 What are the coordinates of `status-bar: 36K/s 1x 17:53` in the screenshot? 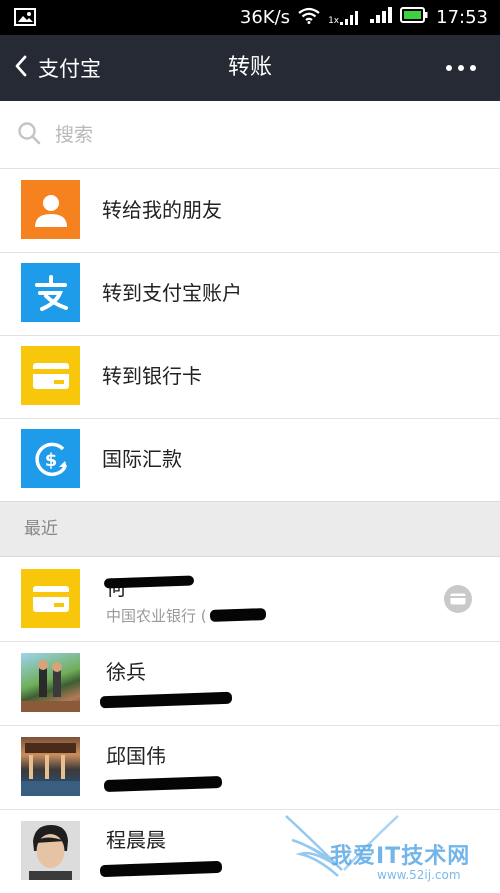 It's located at (250, 17).